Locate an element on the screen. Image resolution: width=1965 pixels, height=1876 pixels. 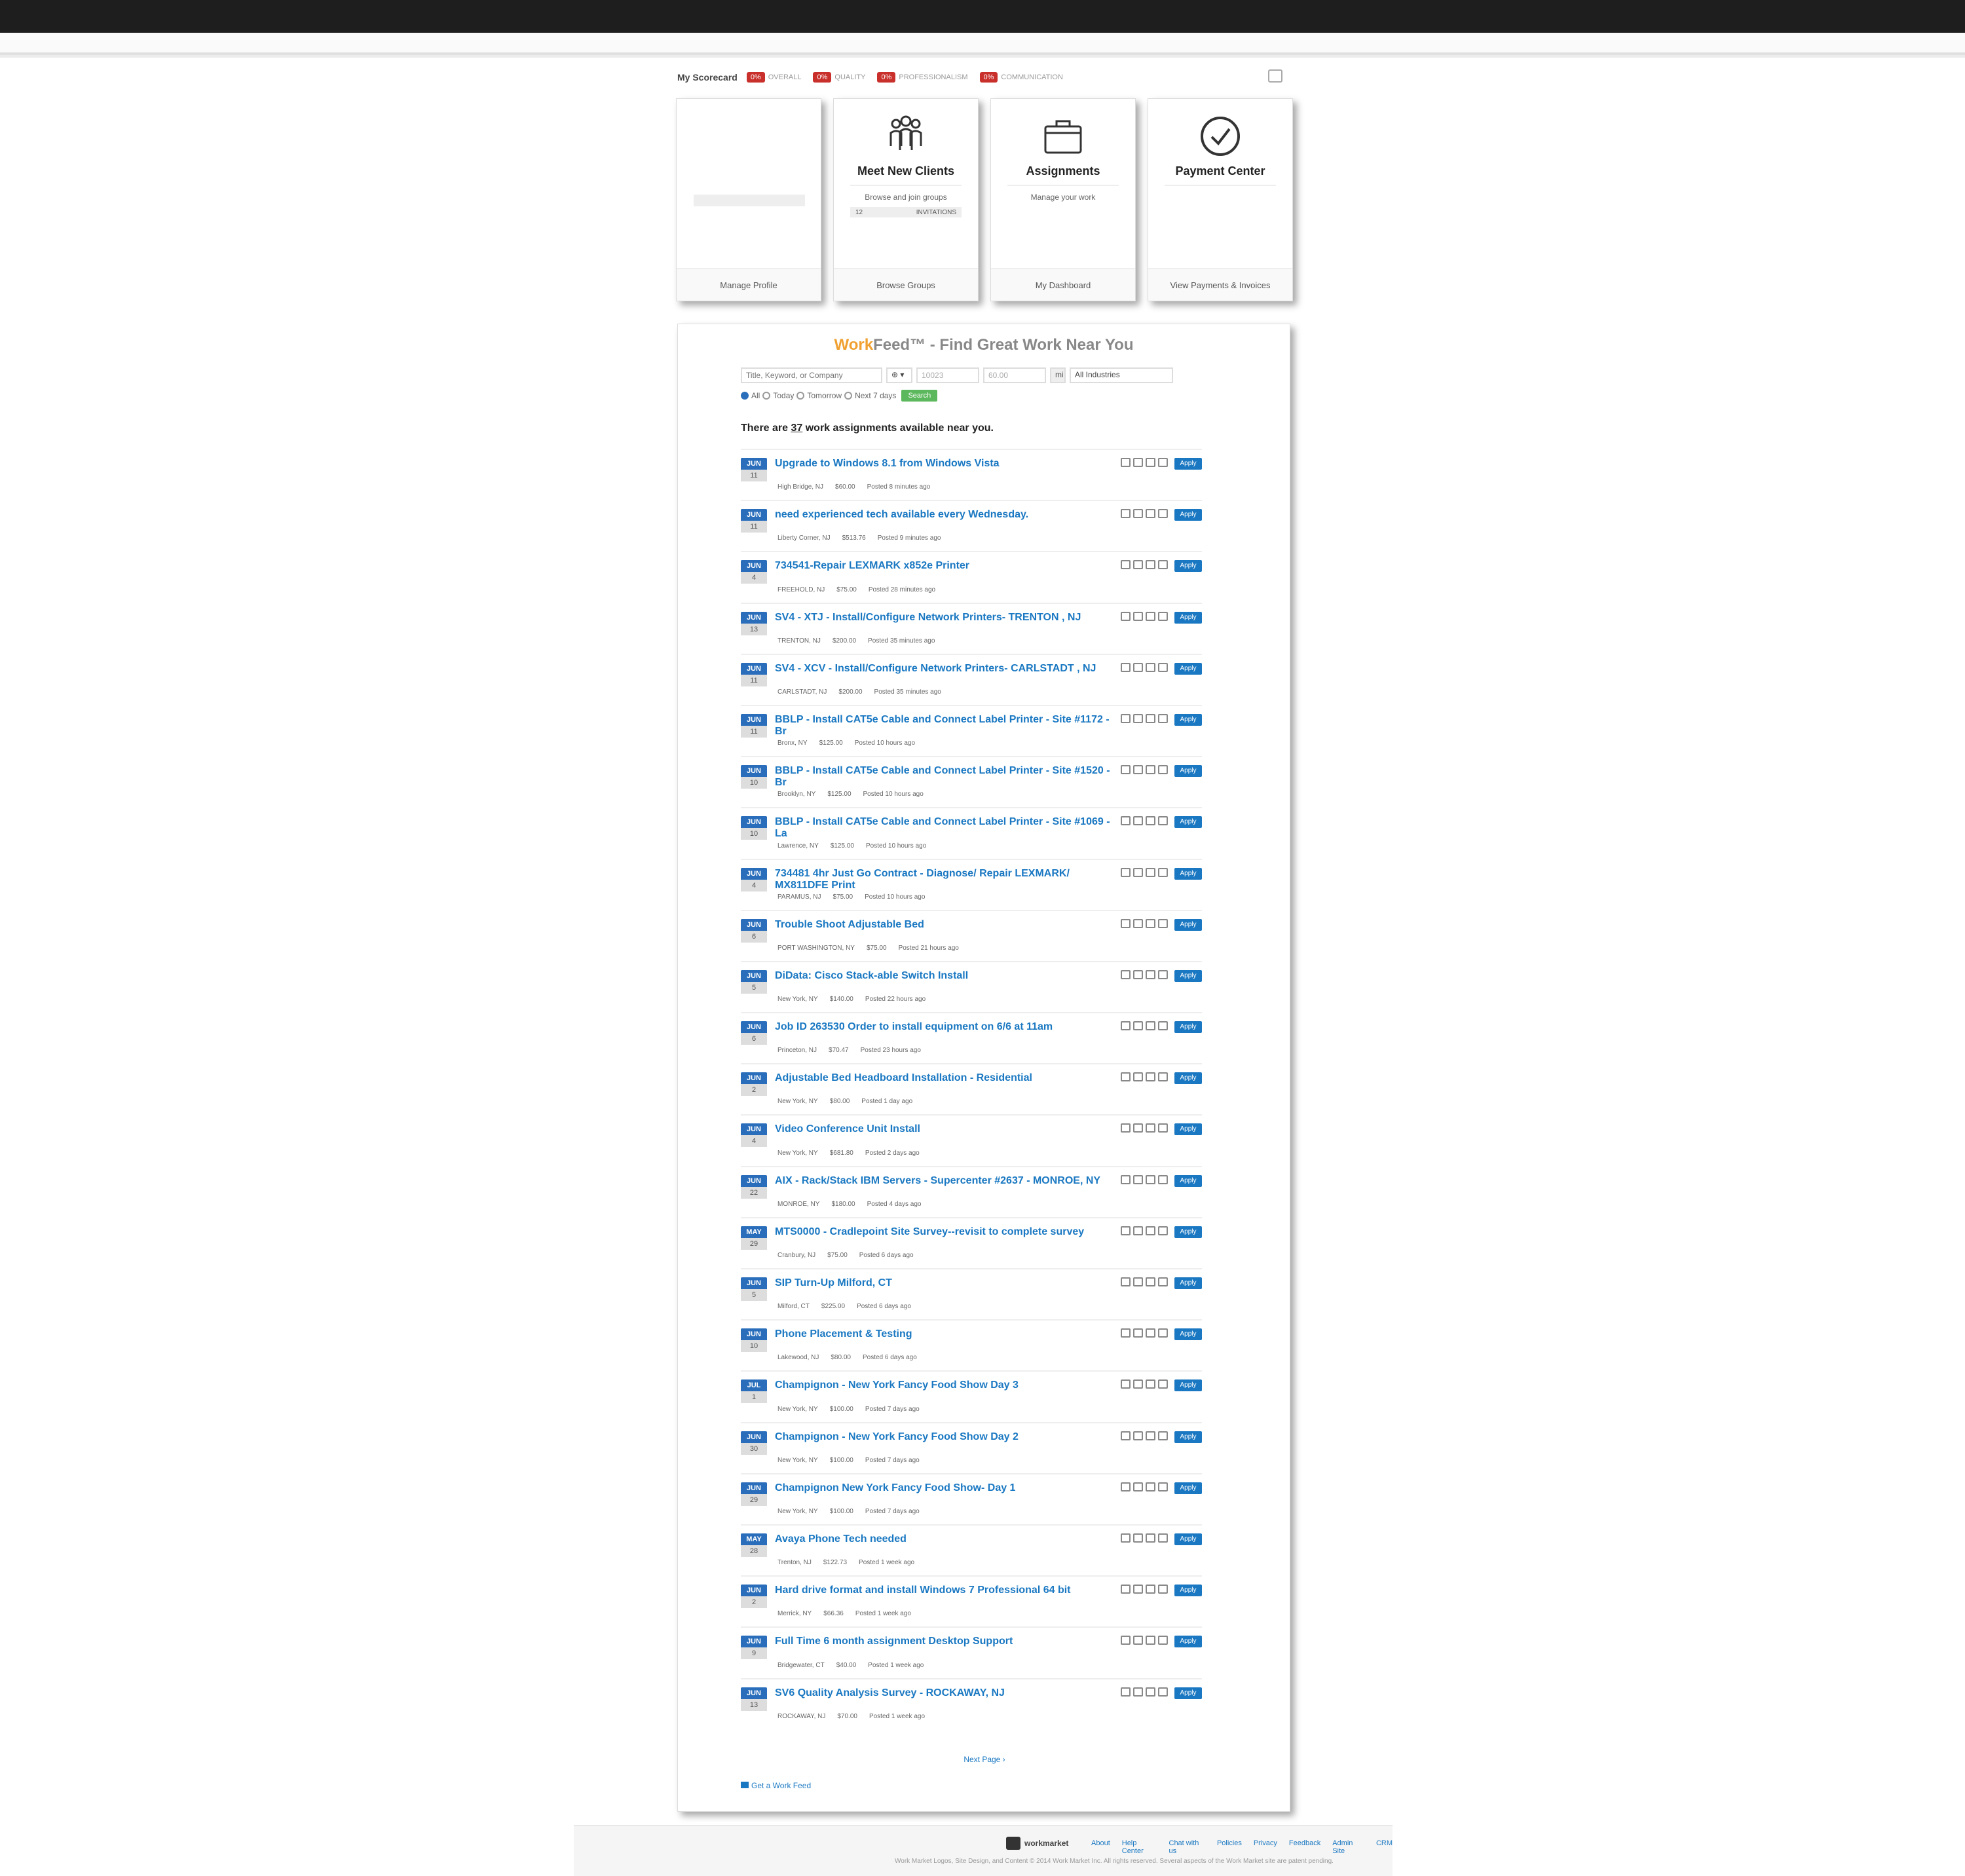
manage-profile-link: Manage Profile is located at coordinates (749, 285).